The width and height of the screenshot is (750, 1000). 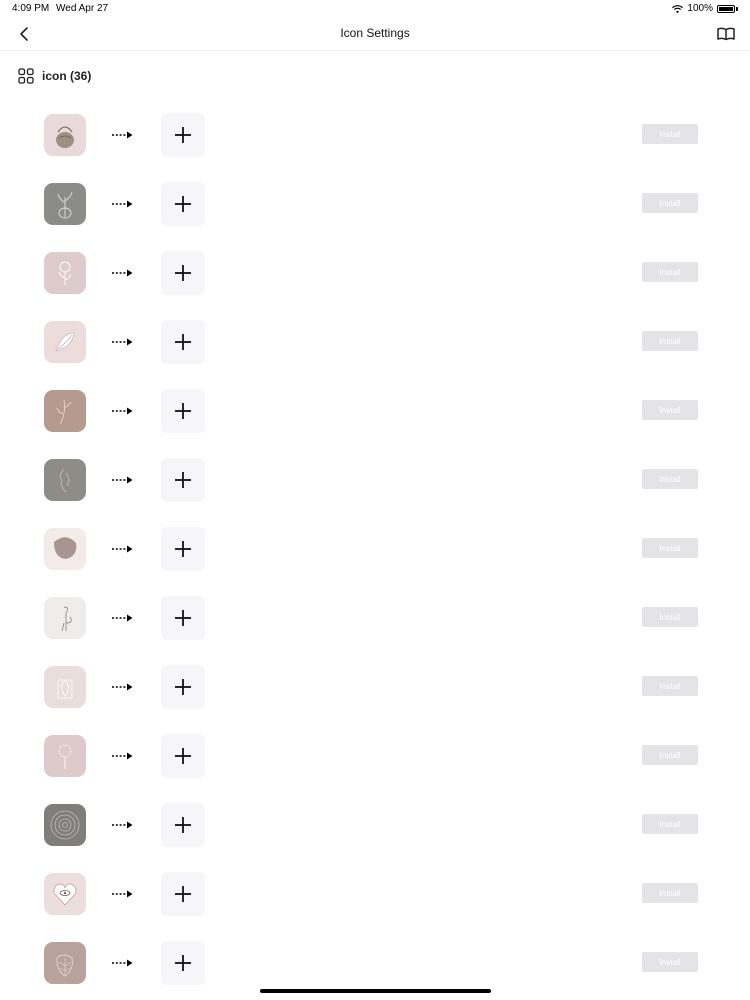 What do you see at coordinates (65, 480) in the screenshot?
I see `face-line-icon` at bounding box center [65, 480].